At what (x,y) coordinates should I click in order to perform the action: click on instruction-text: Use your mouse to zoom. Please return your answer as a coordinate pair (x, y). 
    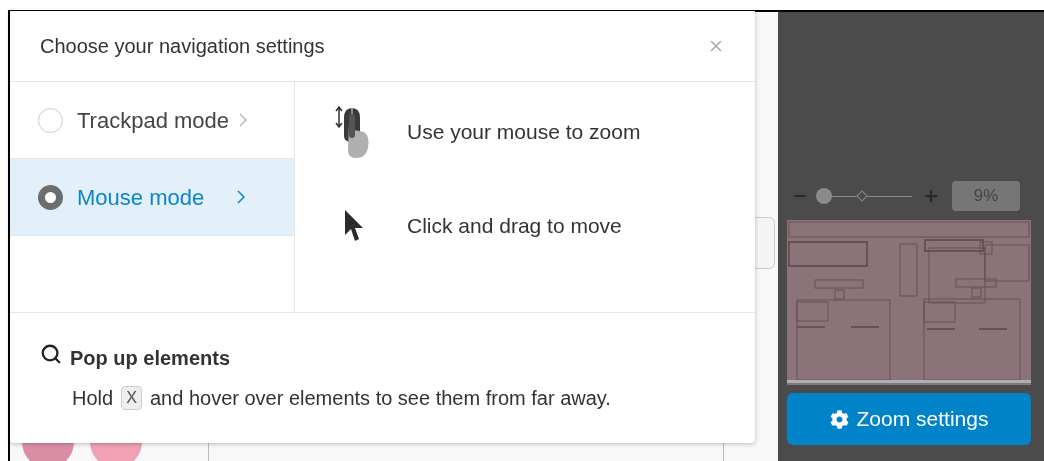
    Looking at the image, I should click on (524, 132).